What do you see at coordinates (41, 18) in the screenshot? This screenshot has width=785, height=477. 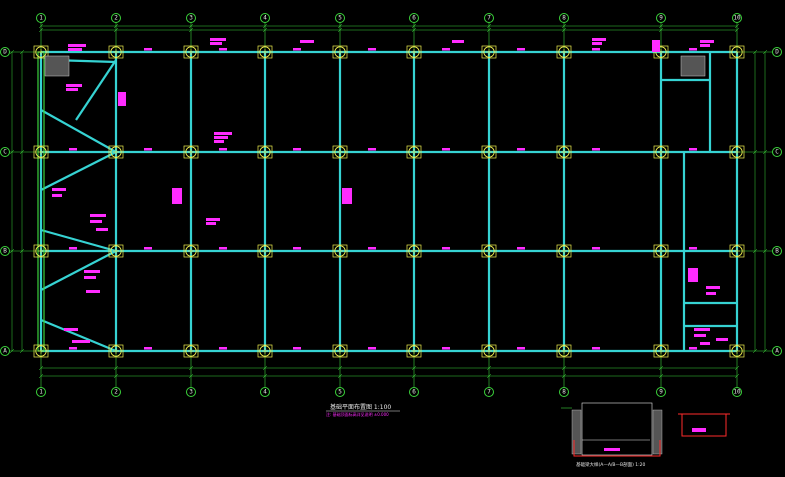 I see `axis-bubble-top-1-label: 1` at bounding box center [41, 18].